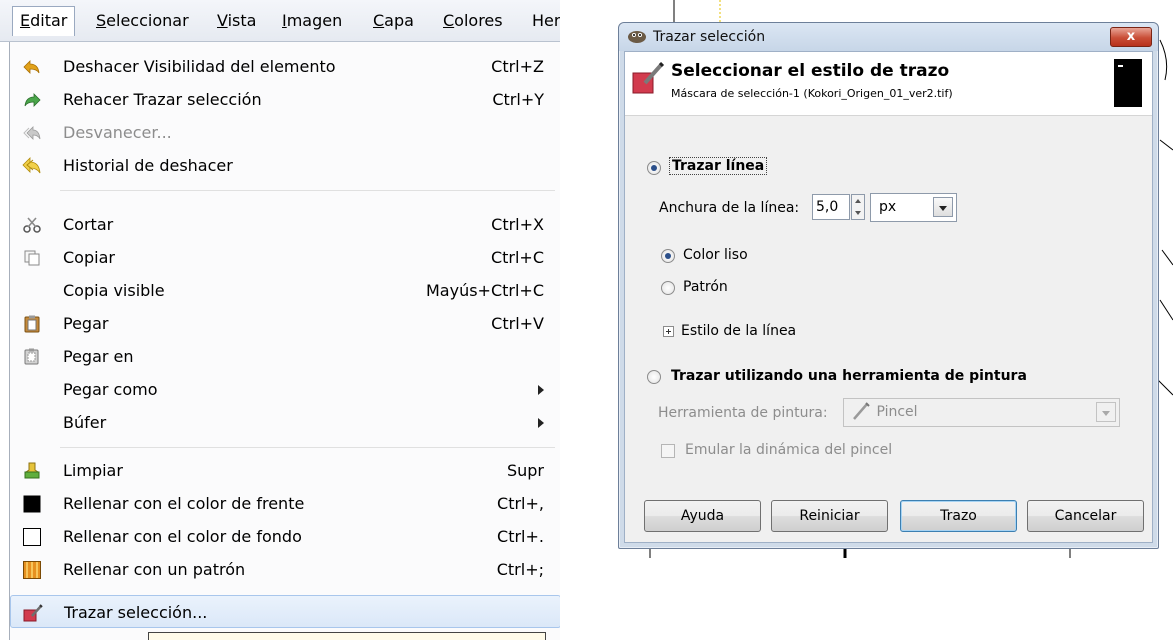 The image size is (1173, 644). Describe the element at coordinates (33, 613) in the screenshot. I see `stroke-selection-icon` at that location.